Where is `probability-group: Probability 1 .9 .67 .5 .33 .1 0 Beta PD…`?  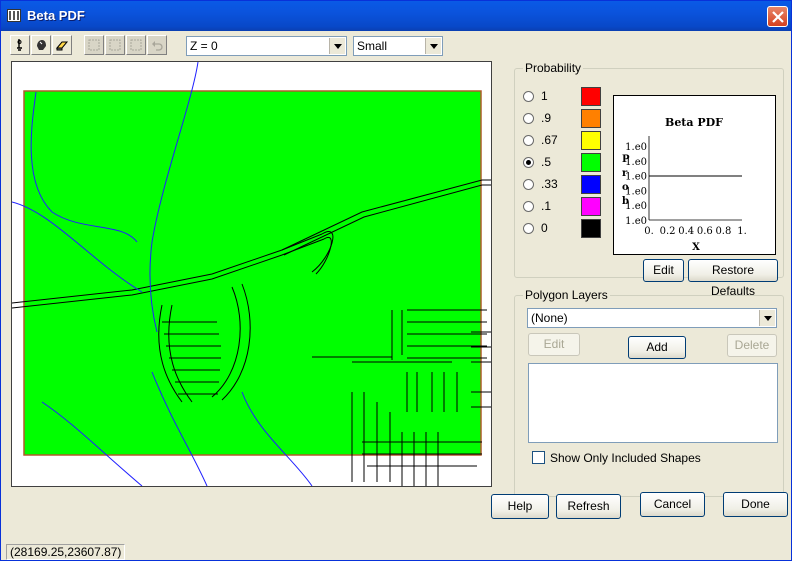
probability-group: Probability 1 .9 .67 .5 .33 .1 0 Beta PD… is located at coordinates (649, 179).